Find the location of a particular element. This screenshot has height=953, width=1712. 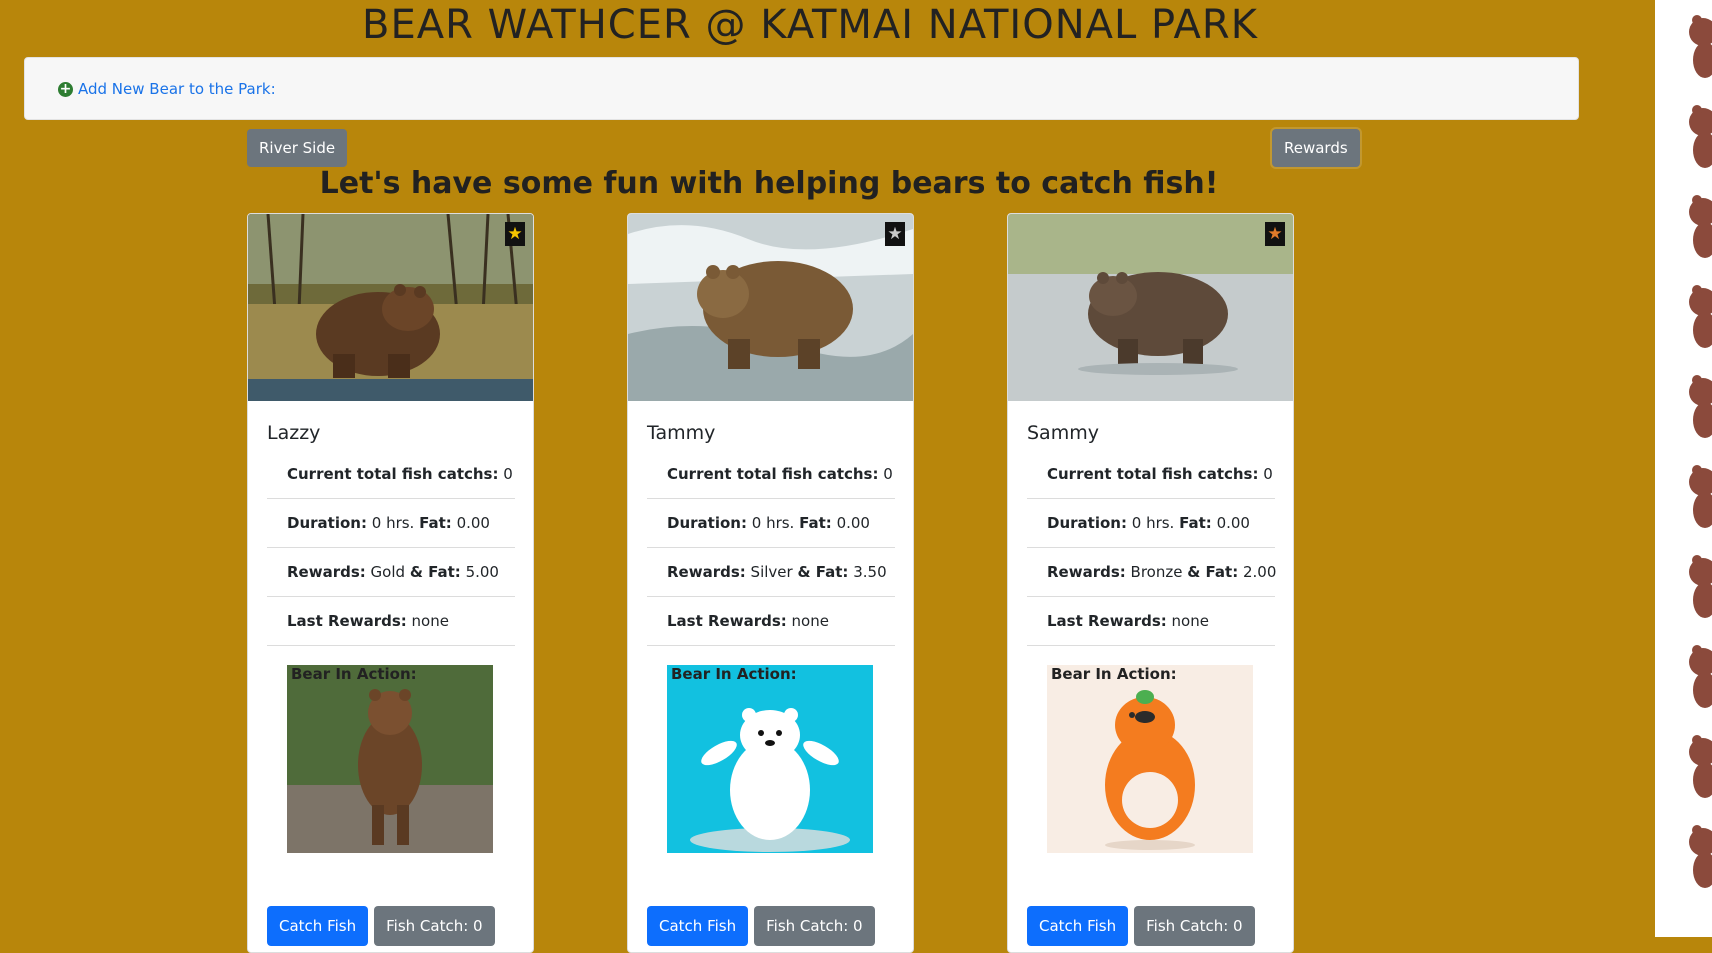

rewards-row: Rewards: Bronze & Fat: 2.00 is located at coordinates (1152, 572).